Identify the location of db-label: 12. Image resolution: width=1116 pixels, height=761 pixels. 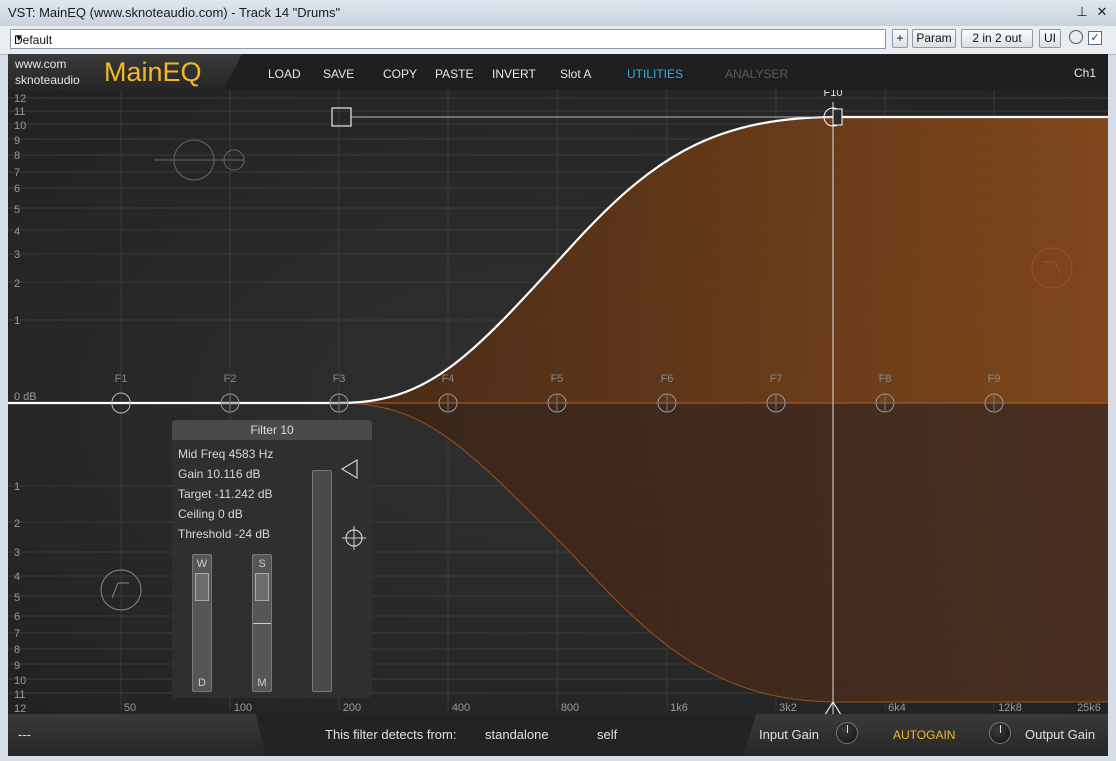
(20, 99).